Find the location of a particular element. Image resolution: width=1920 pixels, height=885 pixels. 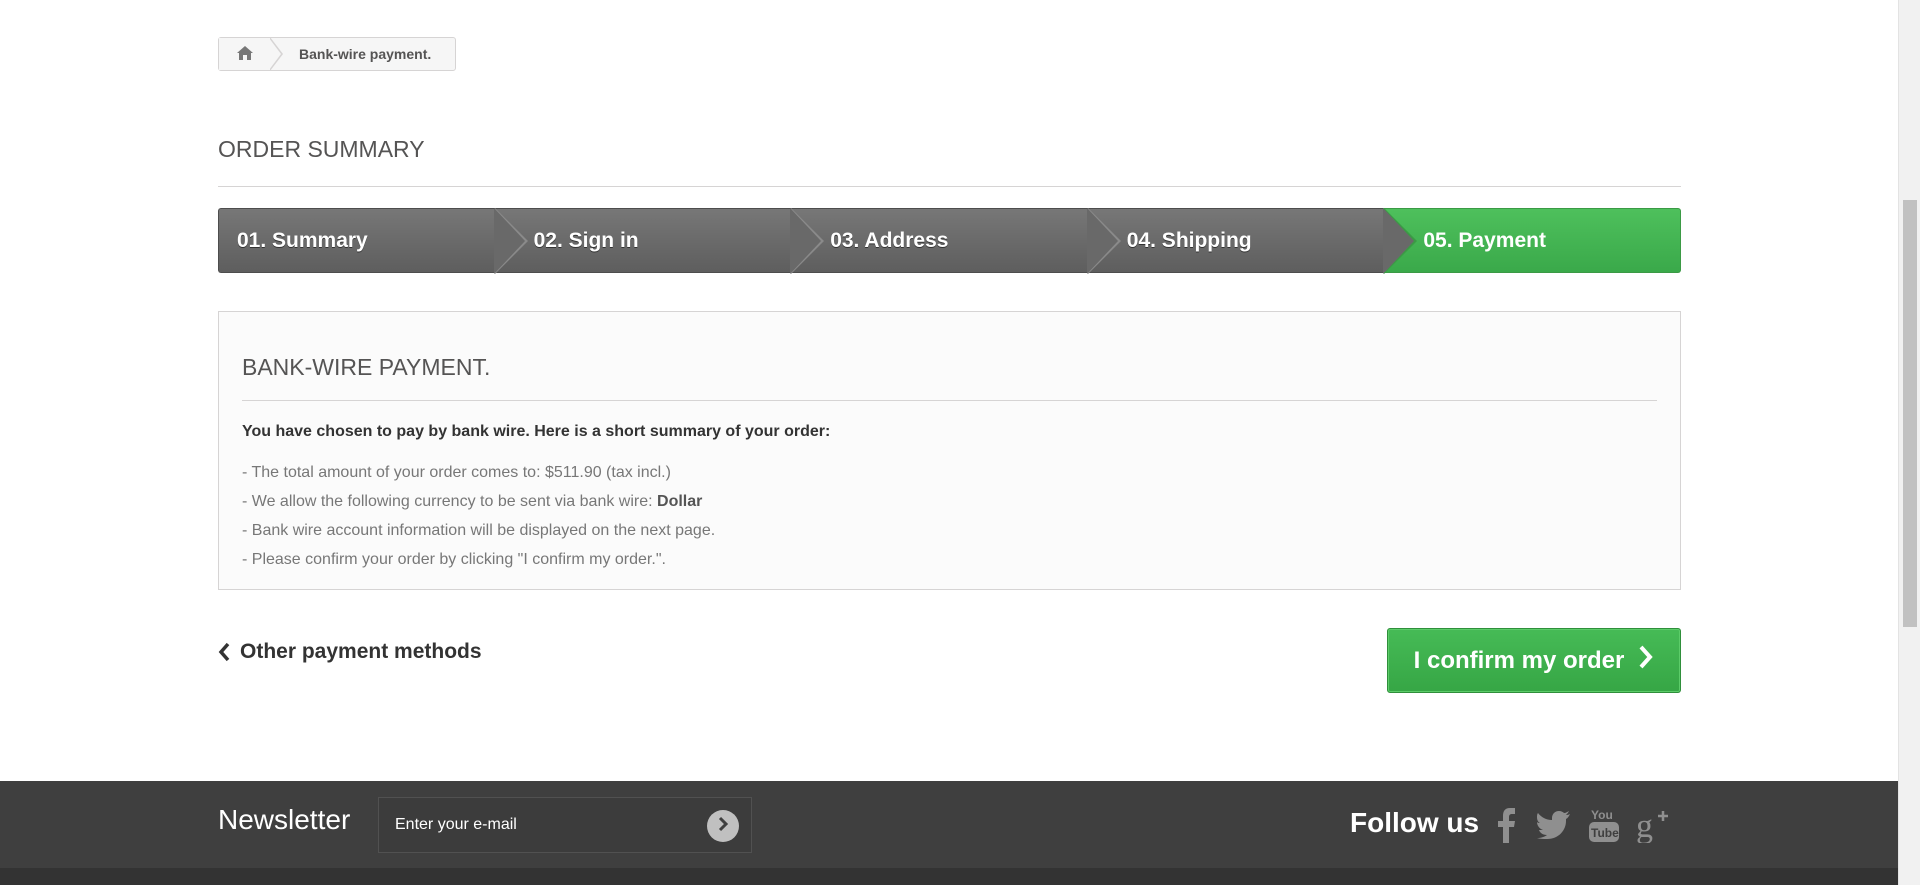

follow-us-title: Follow us is located at coordinates (1415, 822).